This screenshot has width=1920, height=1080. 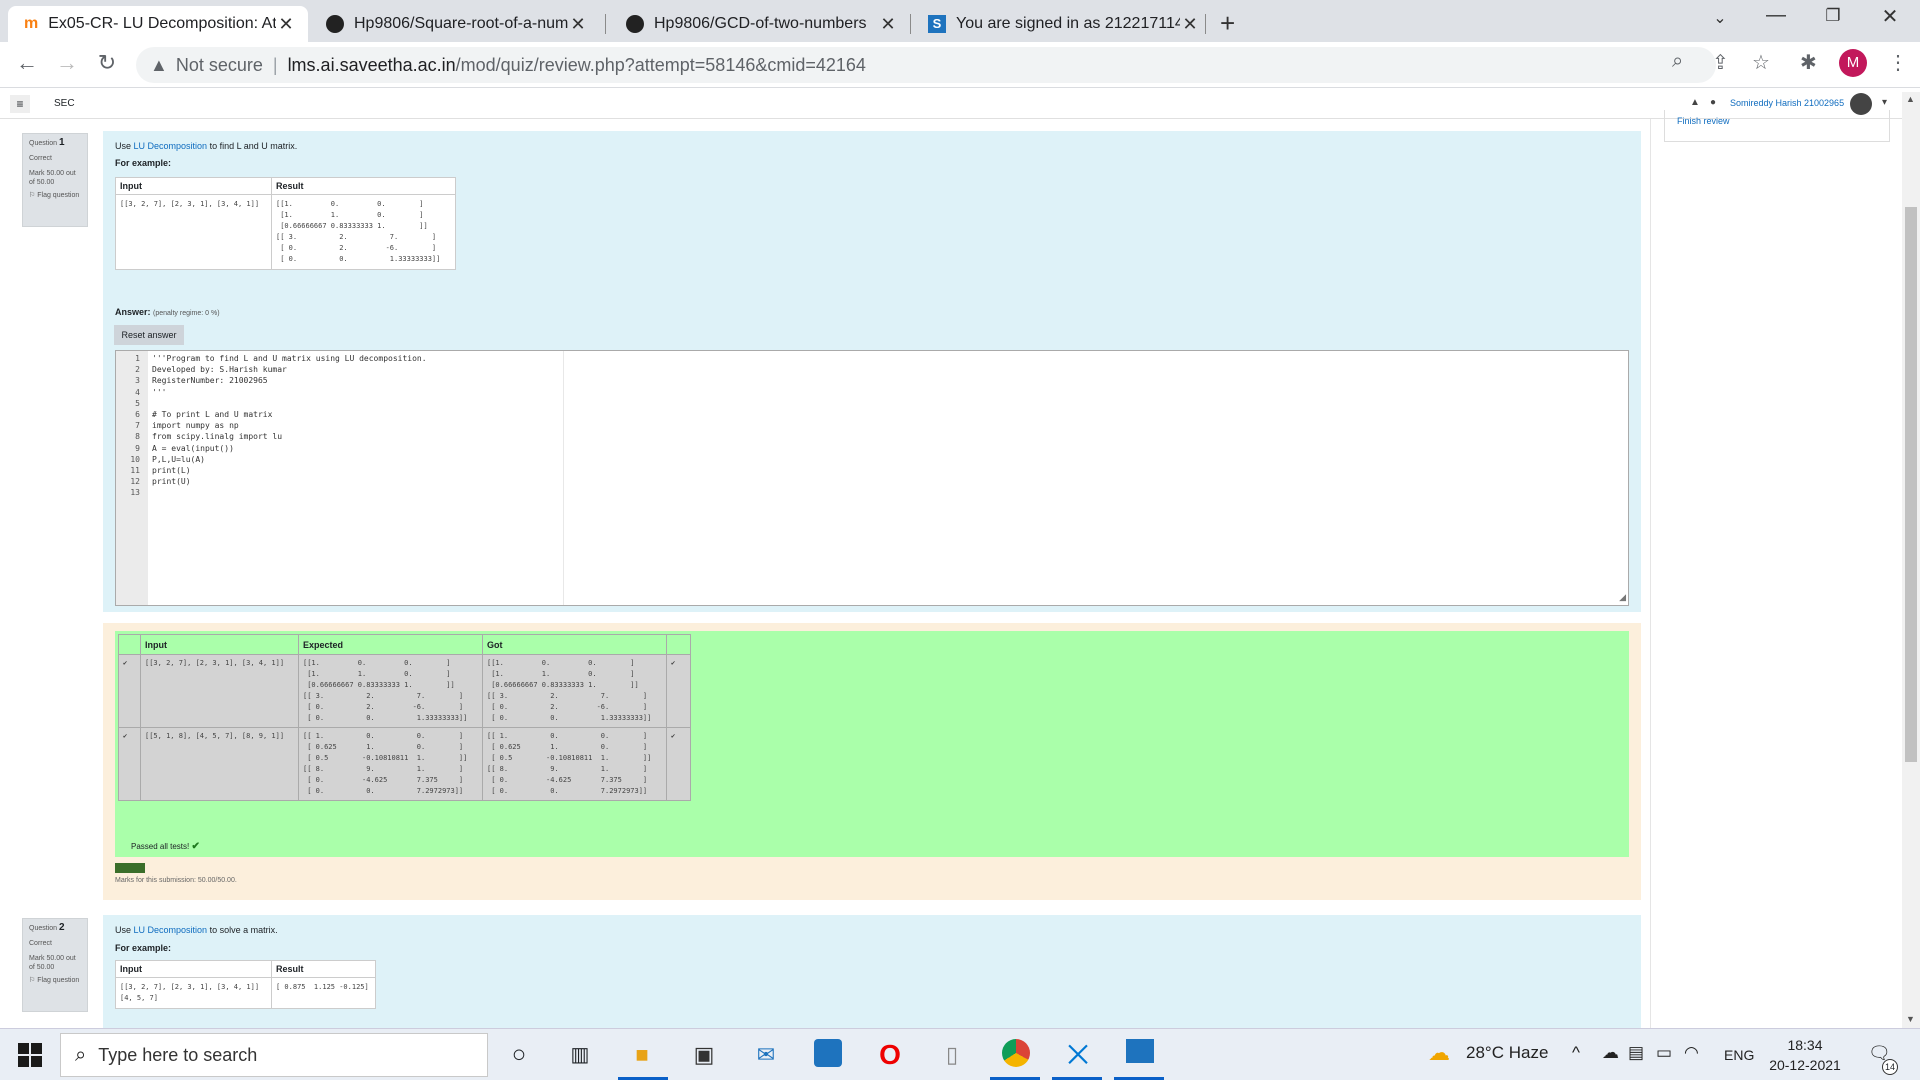 I want to click on kebab-menu-icon: ⋮, so click(x=1898, y=62).